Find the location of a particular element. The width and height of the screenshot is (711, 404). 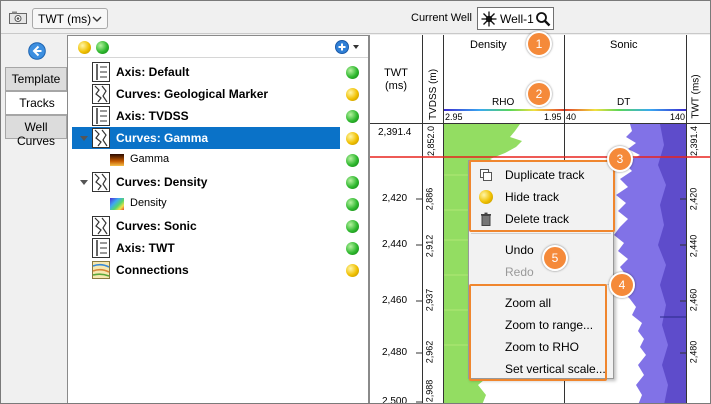

tab-well-curves: Well Curves is located at coordinates (36, 131).